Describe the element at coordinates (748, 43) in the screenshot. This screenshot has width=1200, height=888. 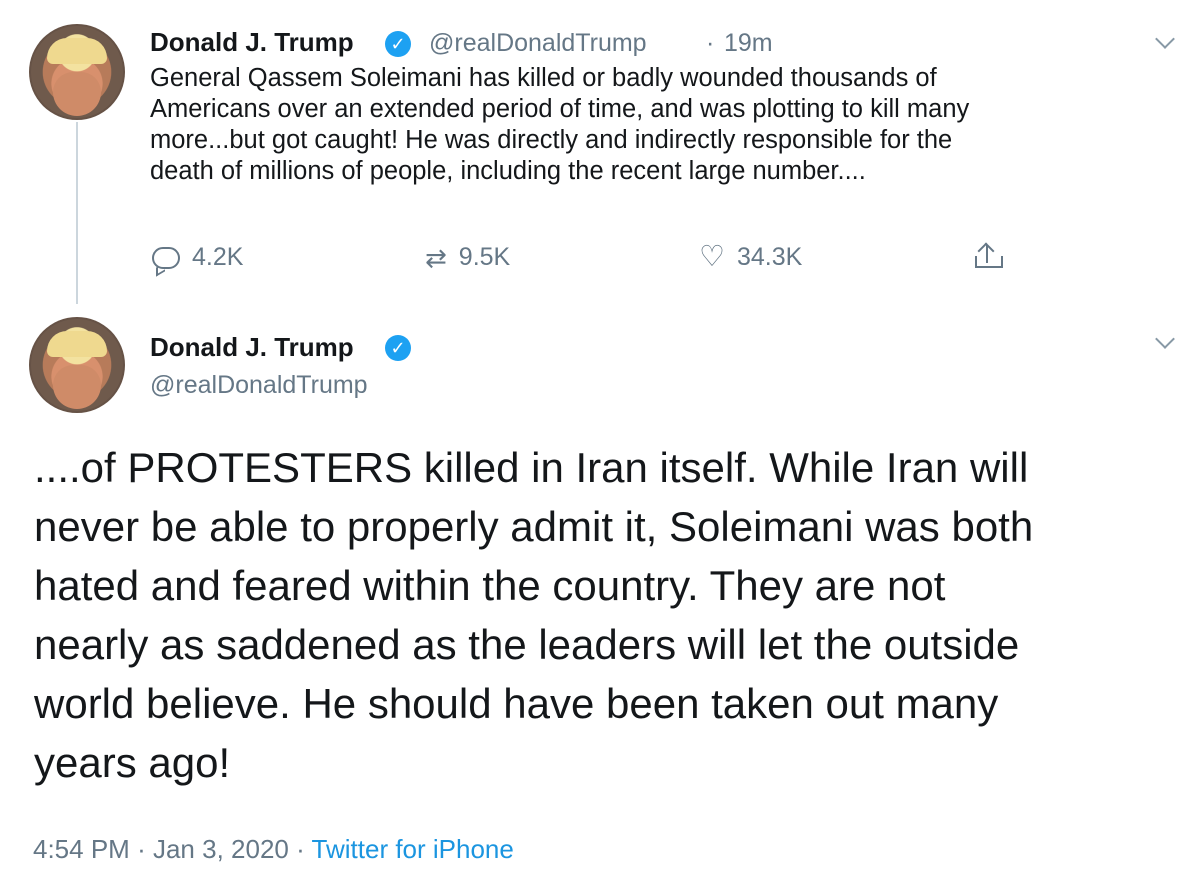
I see `tweet-time: 19m` at that location.